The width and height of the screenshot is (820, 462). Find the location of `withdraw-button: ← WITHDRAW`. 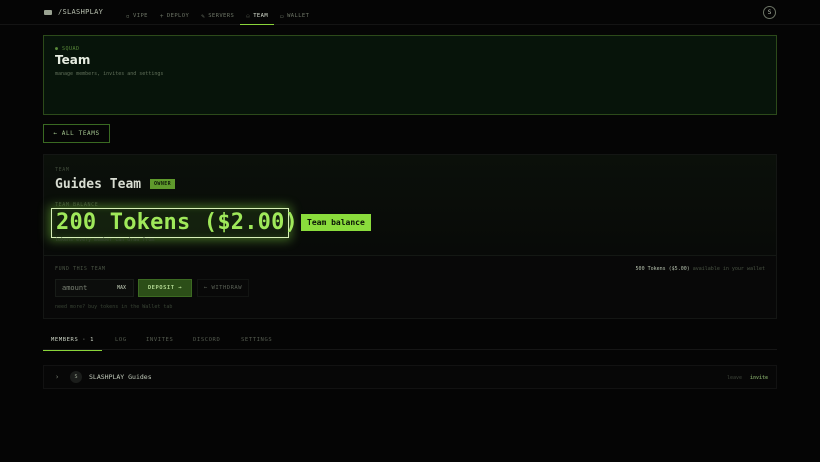

withdraw-button: ← WITHDRAW is located at coordinates (223, 288).